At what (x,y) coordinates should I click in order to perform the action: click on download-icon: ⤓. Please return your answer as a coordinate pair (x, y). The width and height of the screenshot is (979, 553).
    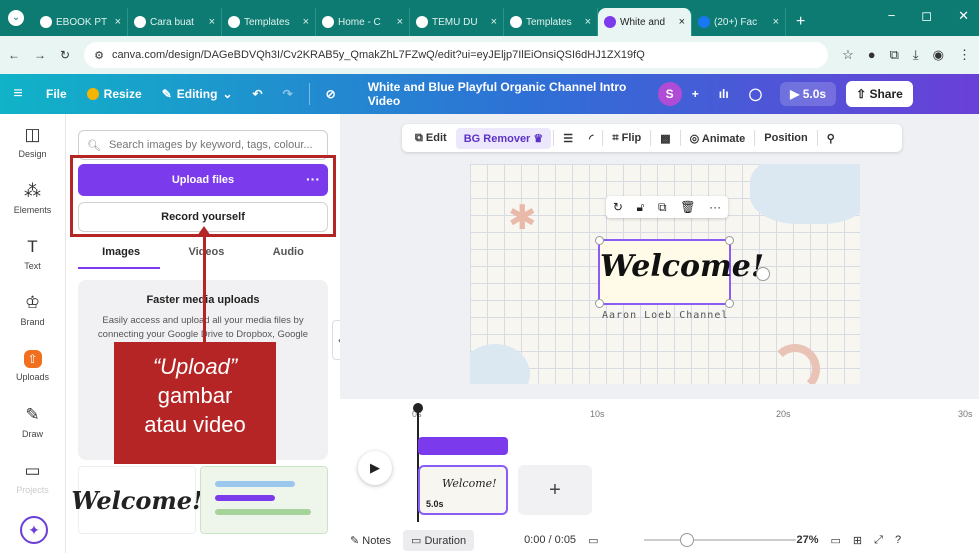
    Looking at the image, I should click on (916, 55).